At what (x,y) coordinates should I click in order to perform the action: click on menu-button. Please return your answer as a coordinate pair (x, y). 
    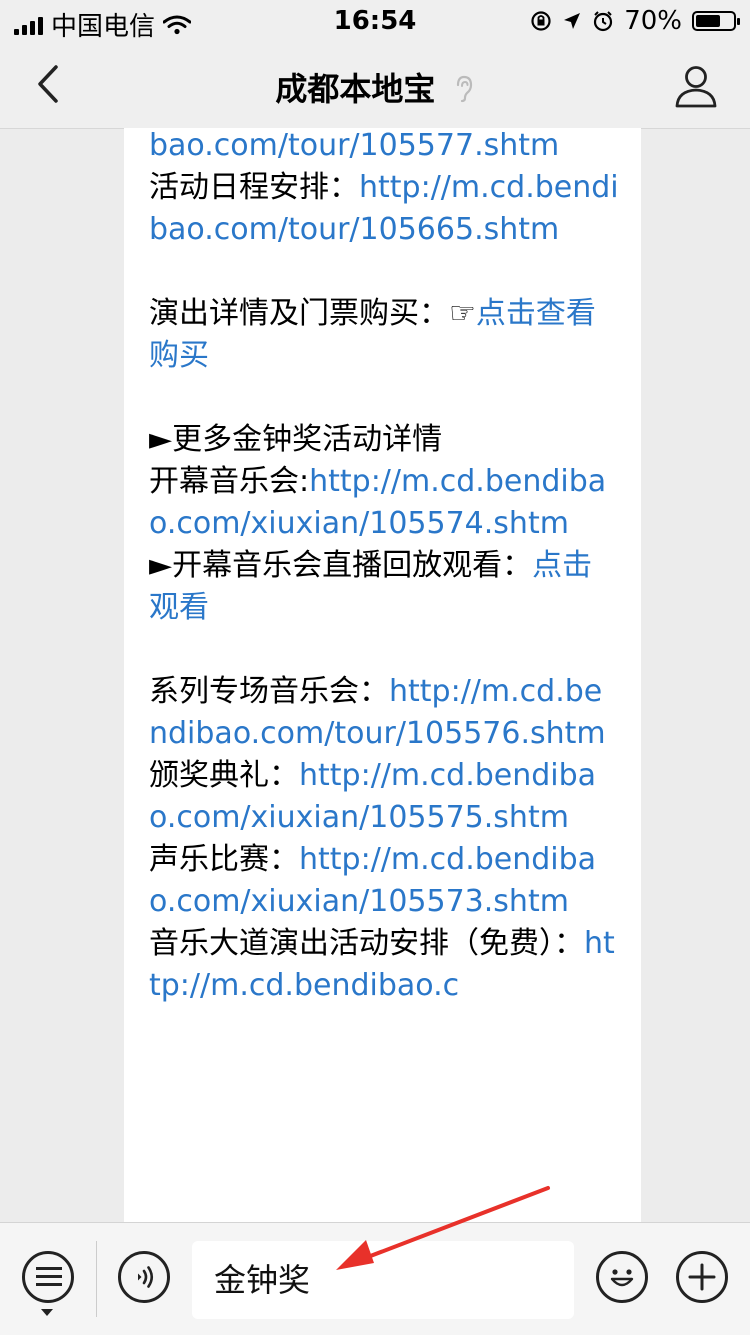
    Looking at the image, I should click on (48, 1277).